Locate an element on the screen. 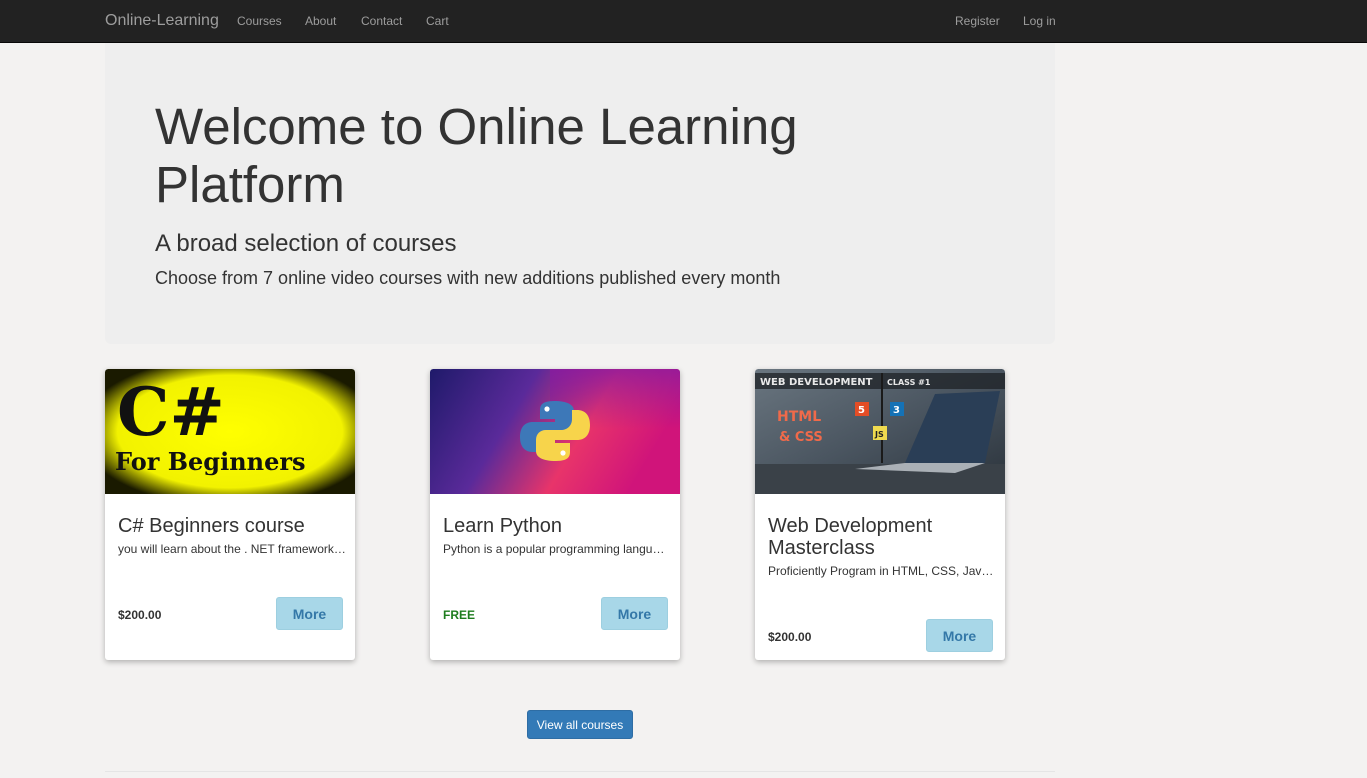 The width and height of the screenshot is (1367, 778). nav-cart-link: Cart is located at coordinates (437, 21).